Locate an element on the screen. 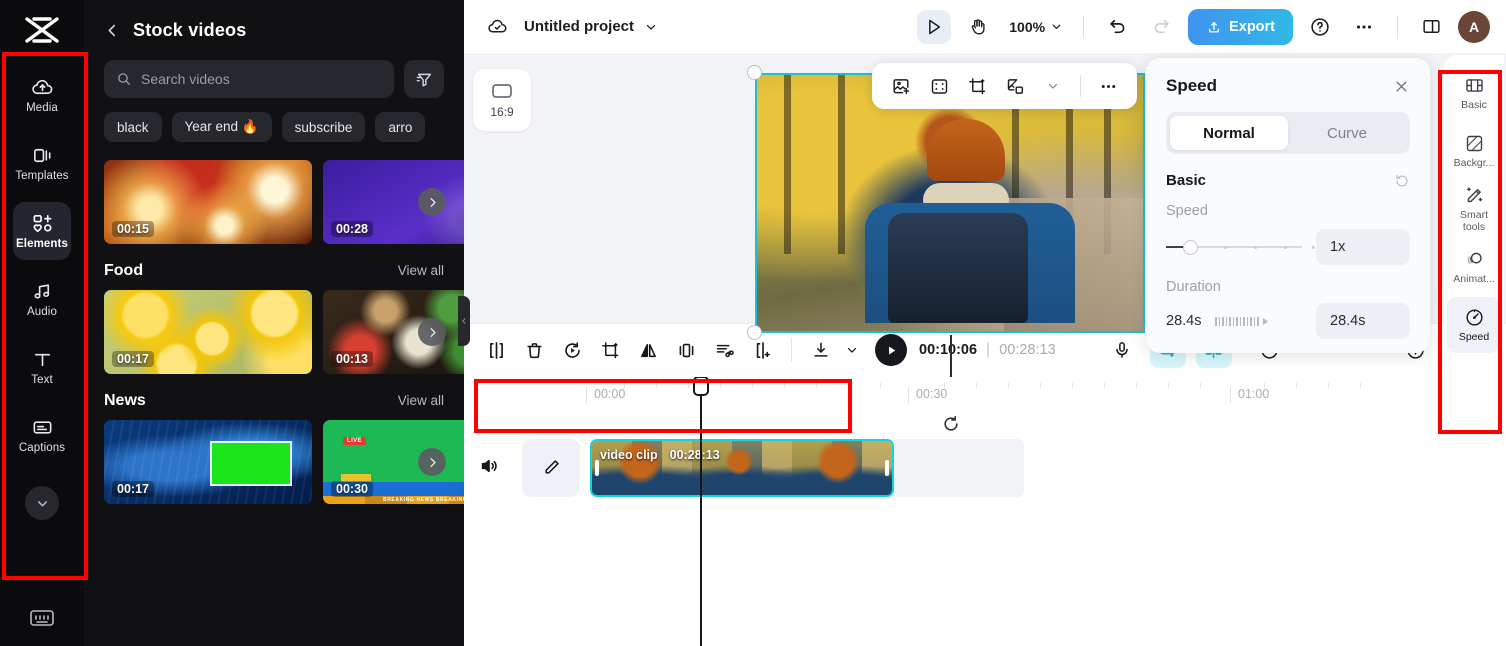 This screenshot has height=646, width=1506. preview-video is located at coordinates (950, 203).